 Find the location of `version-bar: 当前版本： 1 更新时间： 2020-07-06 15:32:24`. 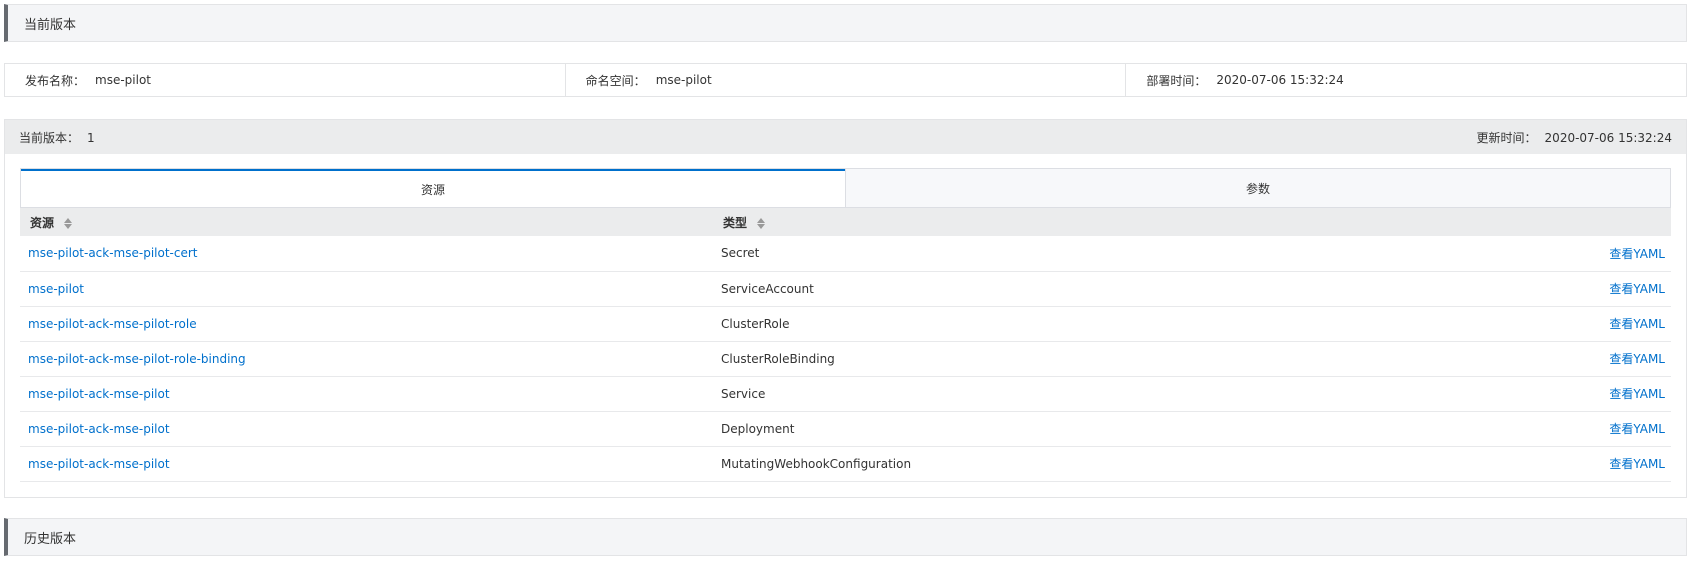

version-bar: 当前版本： 1 更新时间： 2020-07-06 15:32:24 is located at coordinates (845, 137).